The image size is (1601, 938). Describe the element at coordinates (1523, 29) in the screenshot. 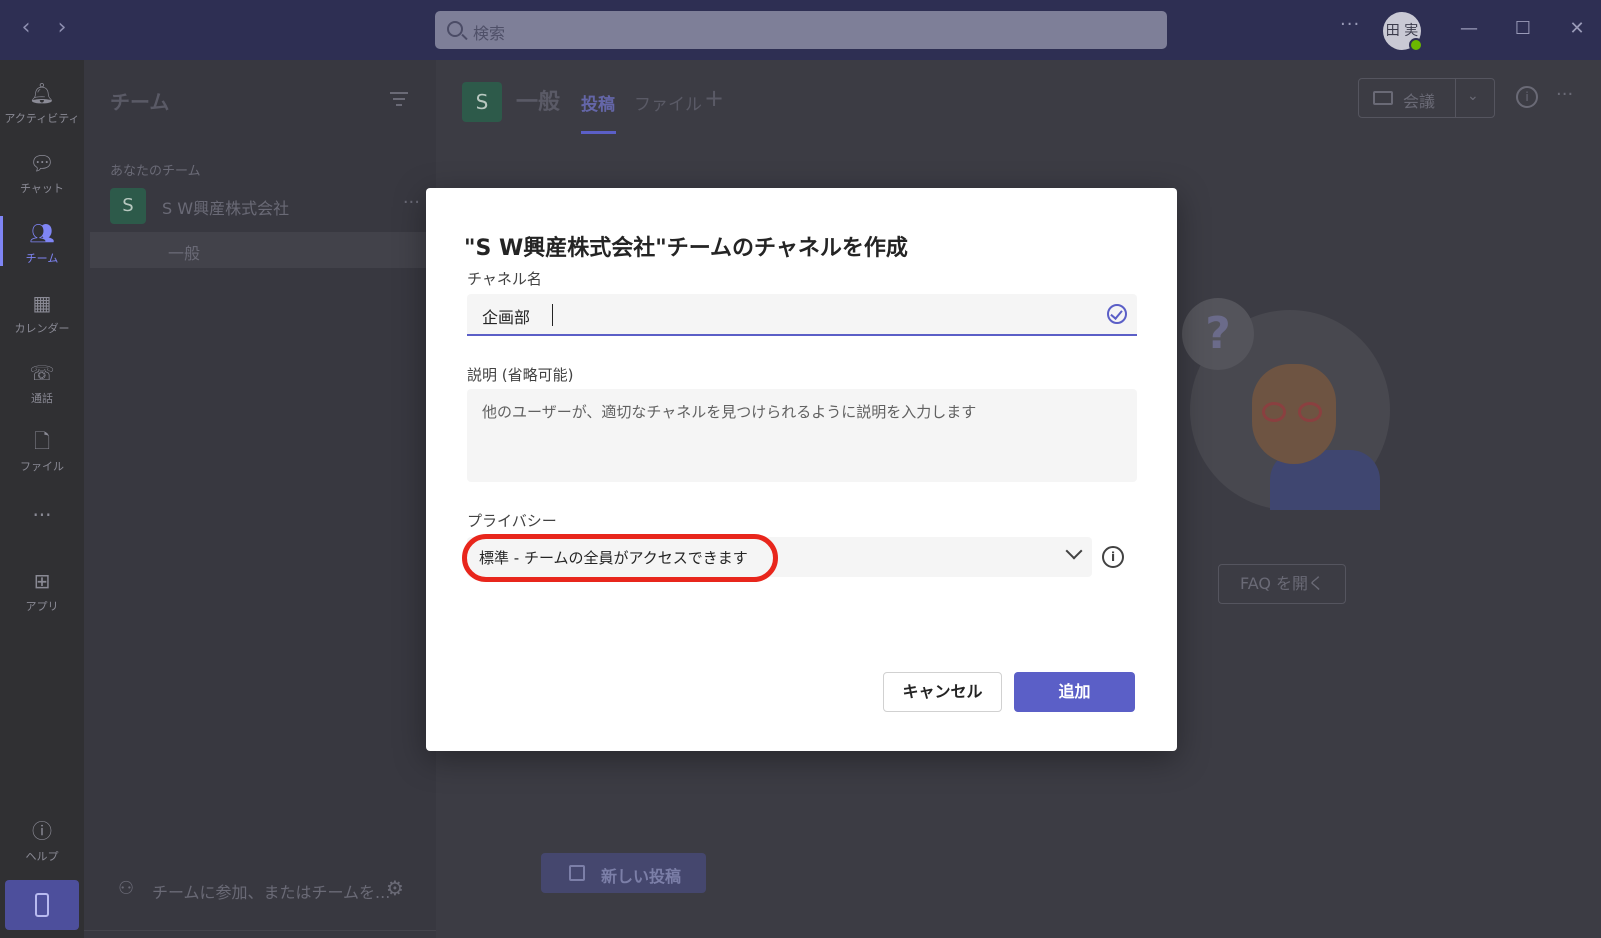

I see `maximize-icon: ☐` at that location.